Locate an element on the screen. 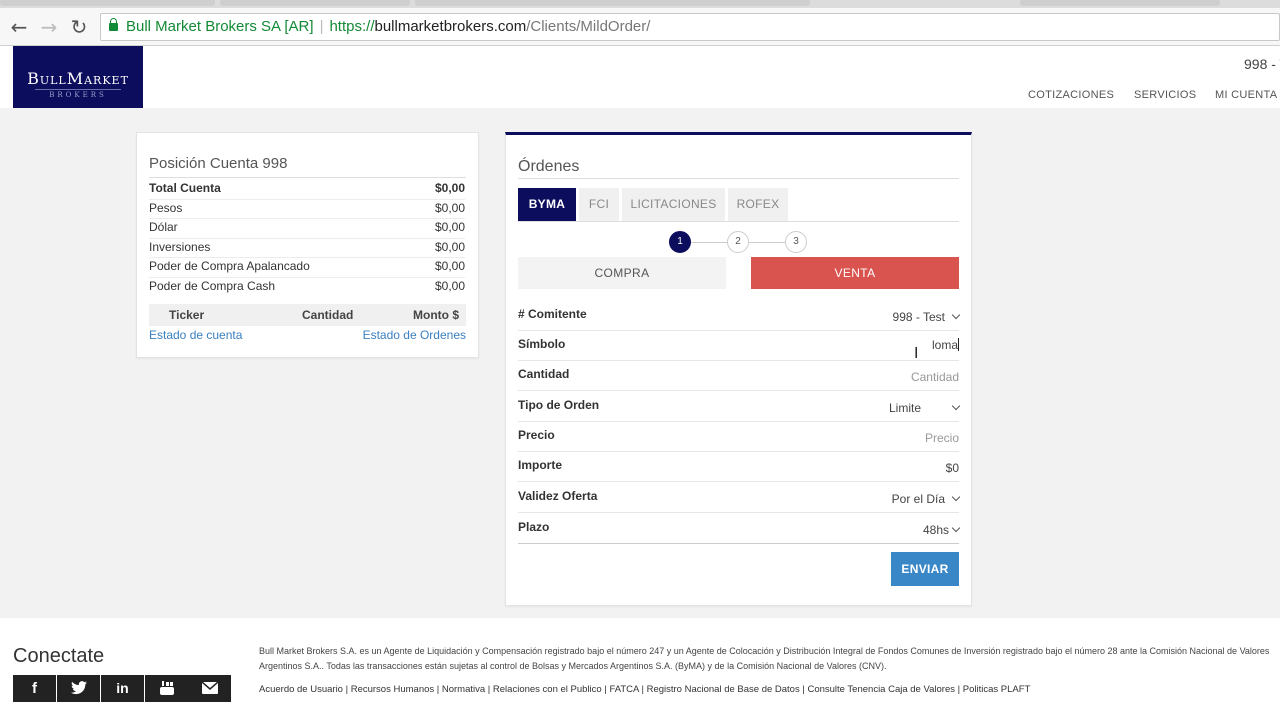  position-row: Dólar $0,00 is located at coordinates (307, 229).